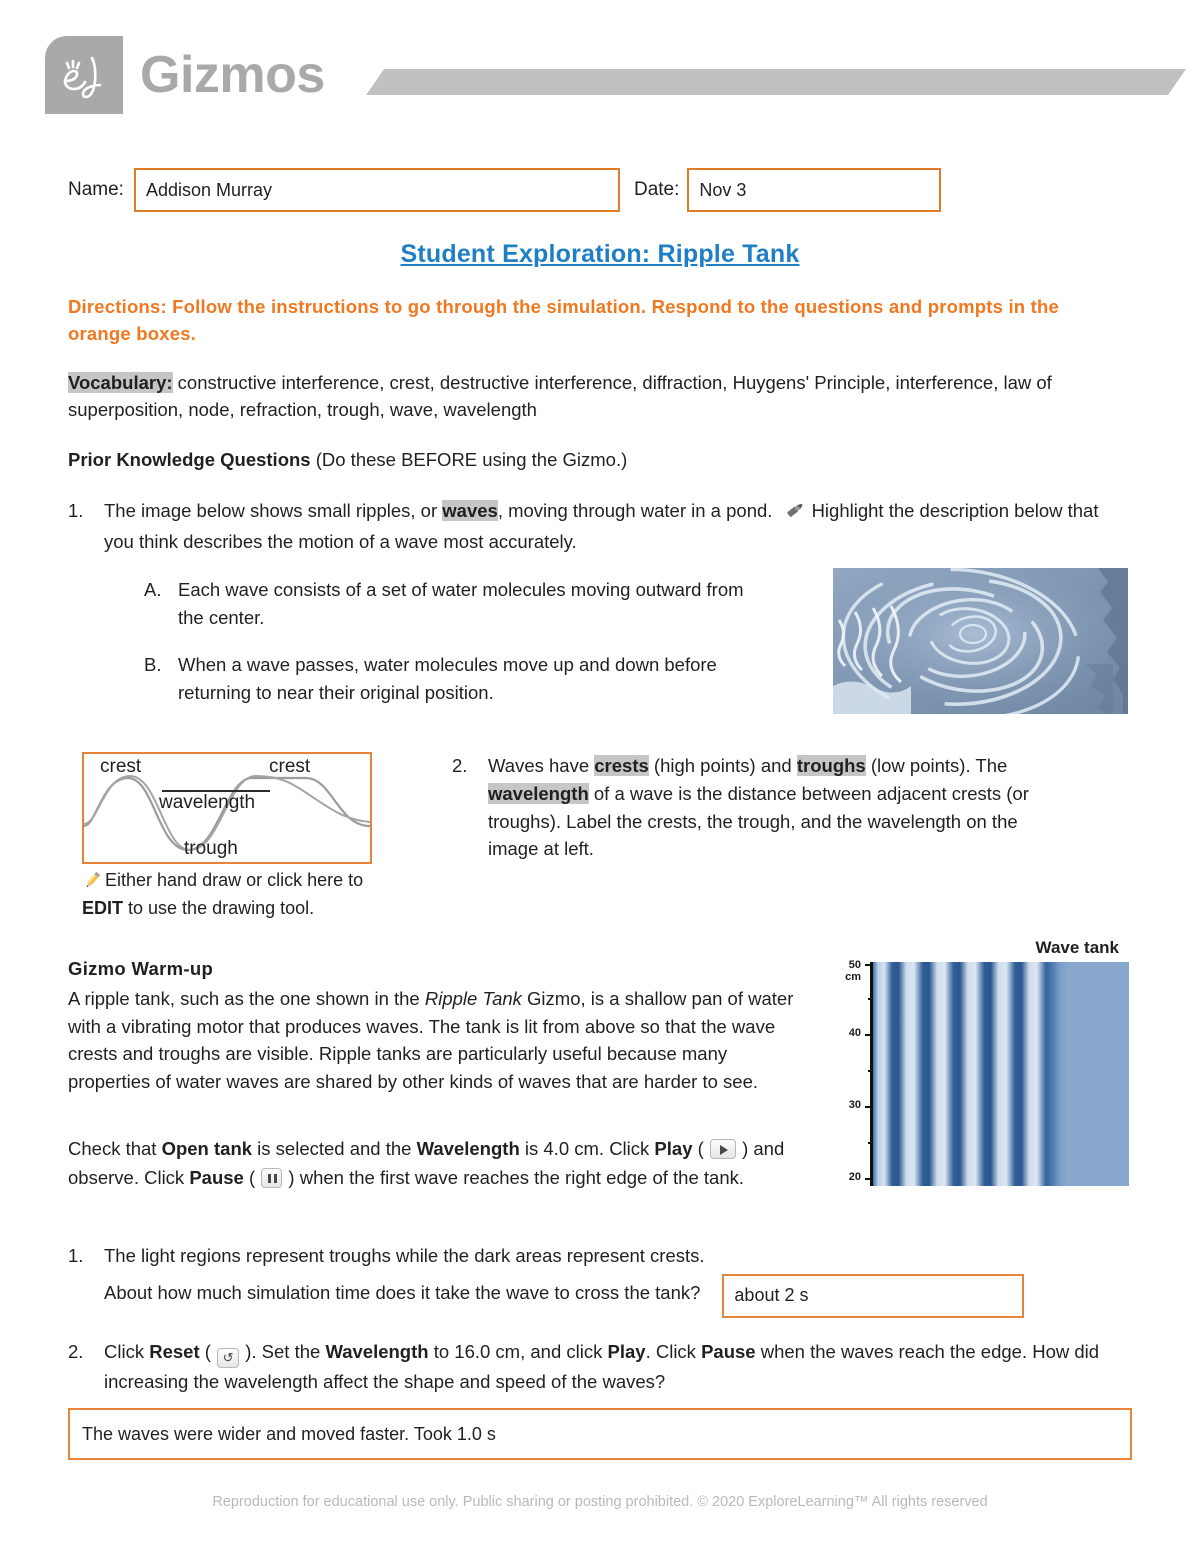 The width and height of the screenshot is (1200, 1553). I want to click on label-wavelength: wavelength, so click(207, 802).